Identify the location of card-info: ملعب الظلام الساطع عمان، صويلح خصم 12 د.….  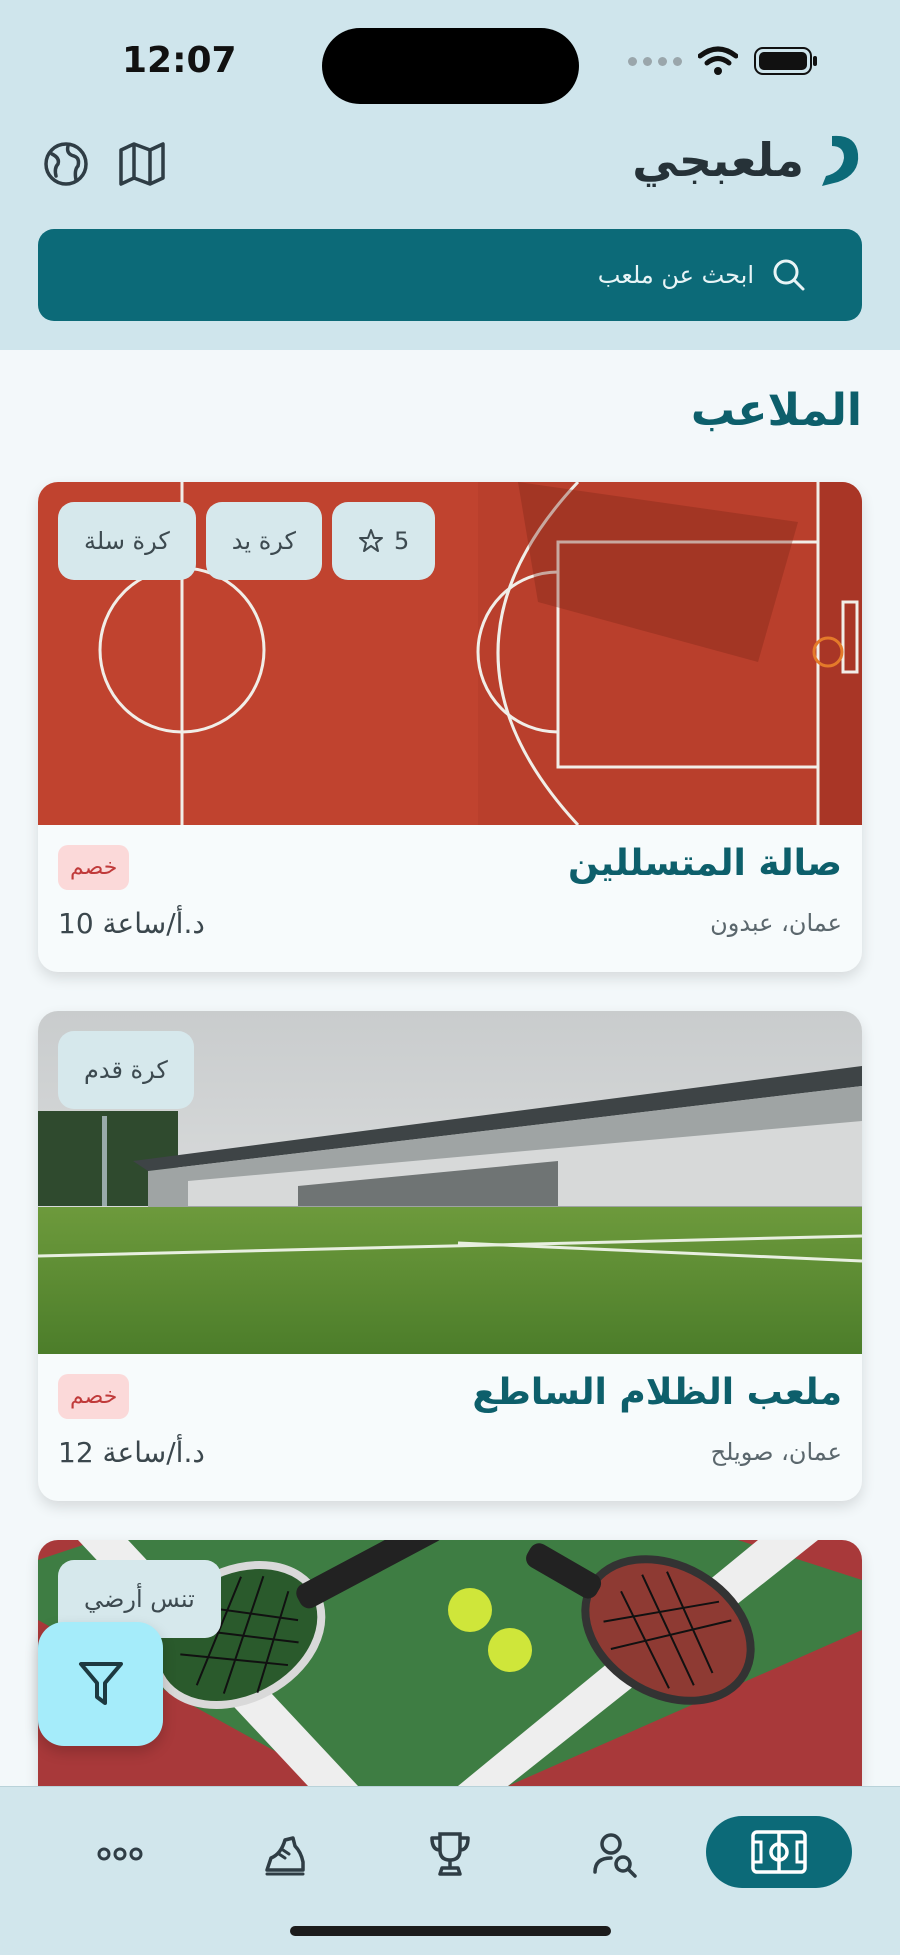
(450, 1427).